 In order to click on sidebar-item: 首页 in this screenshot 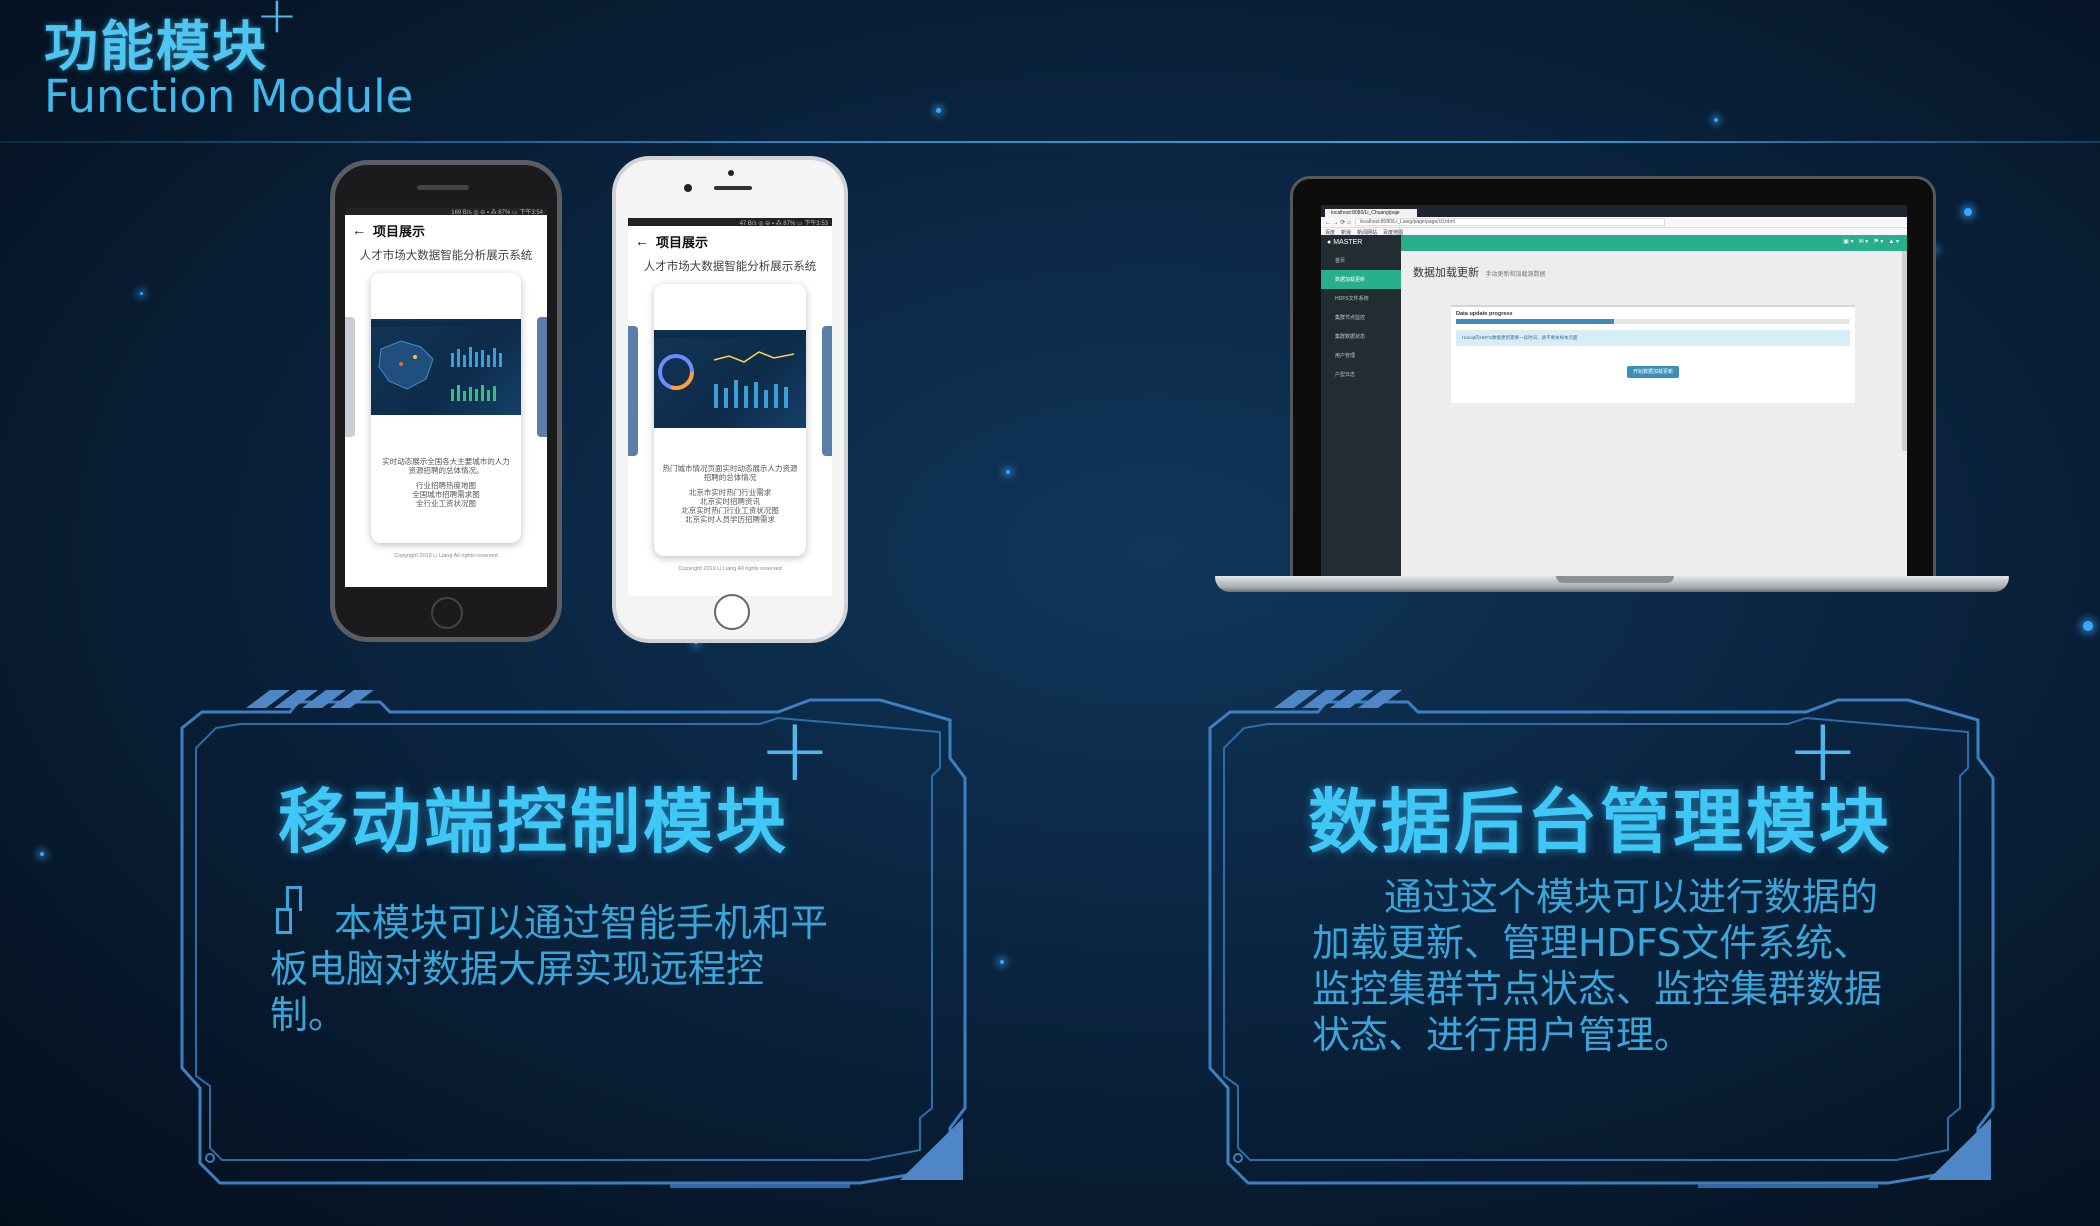, I will do `click(1361, 260)`.